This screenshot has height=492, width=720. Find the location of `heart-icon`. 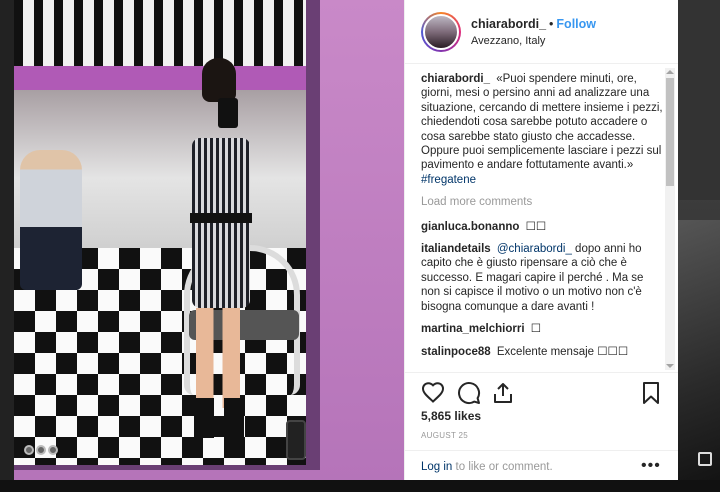

heart-icon is located at coordinates (433, 393).